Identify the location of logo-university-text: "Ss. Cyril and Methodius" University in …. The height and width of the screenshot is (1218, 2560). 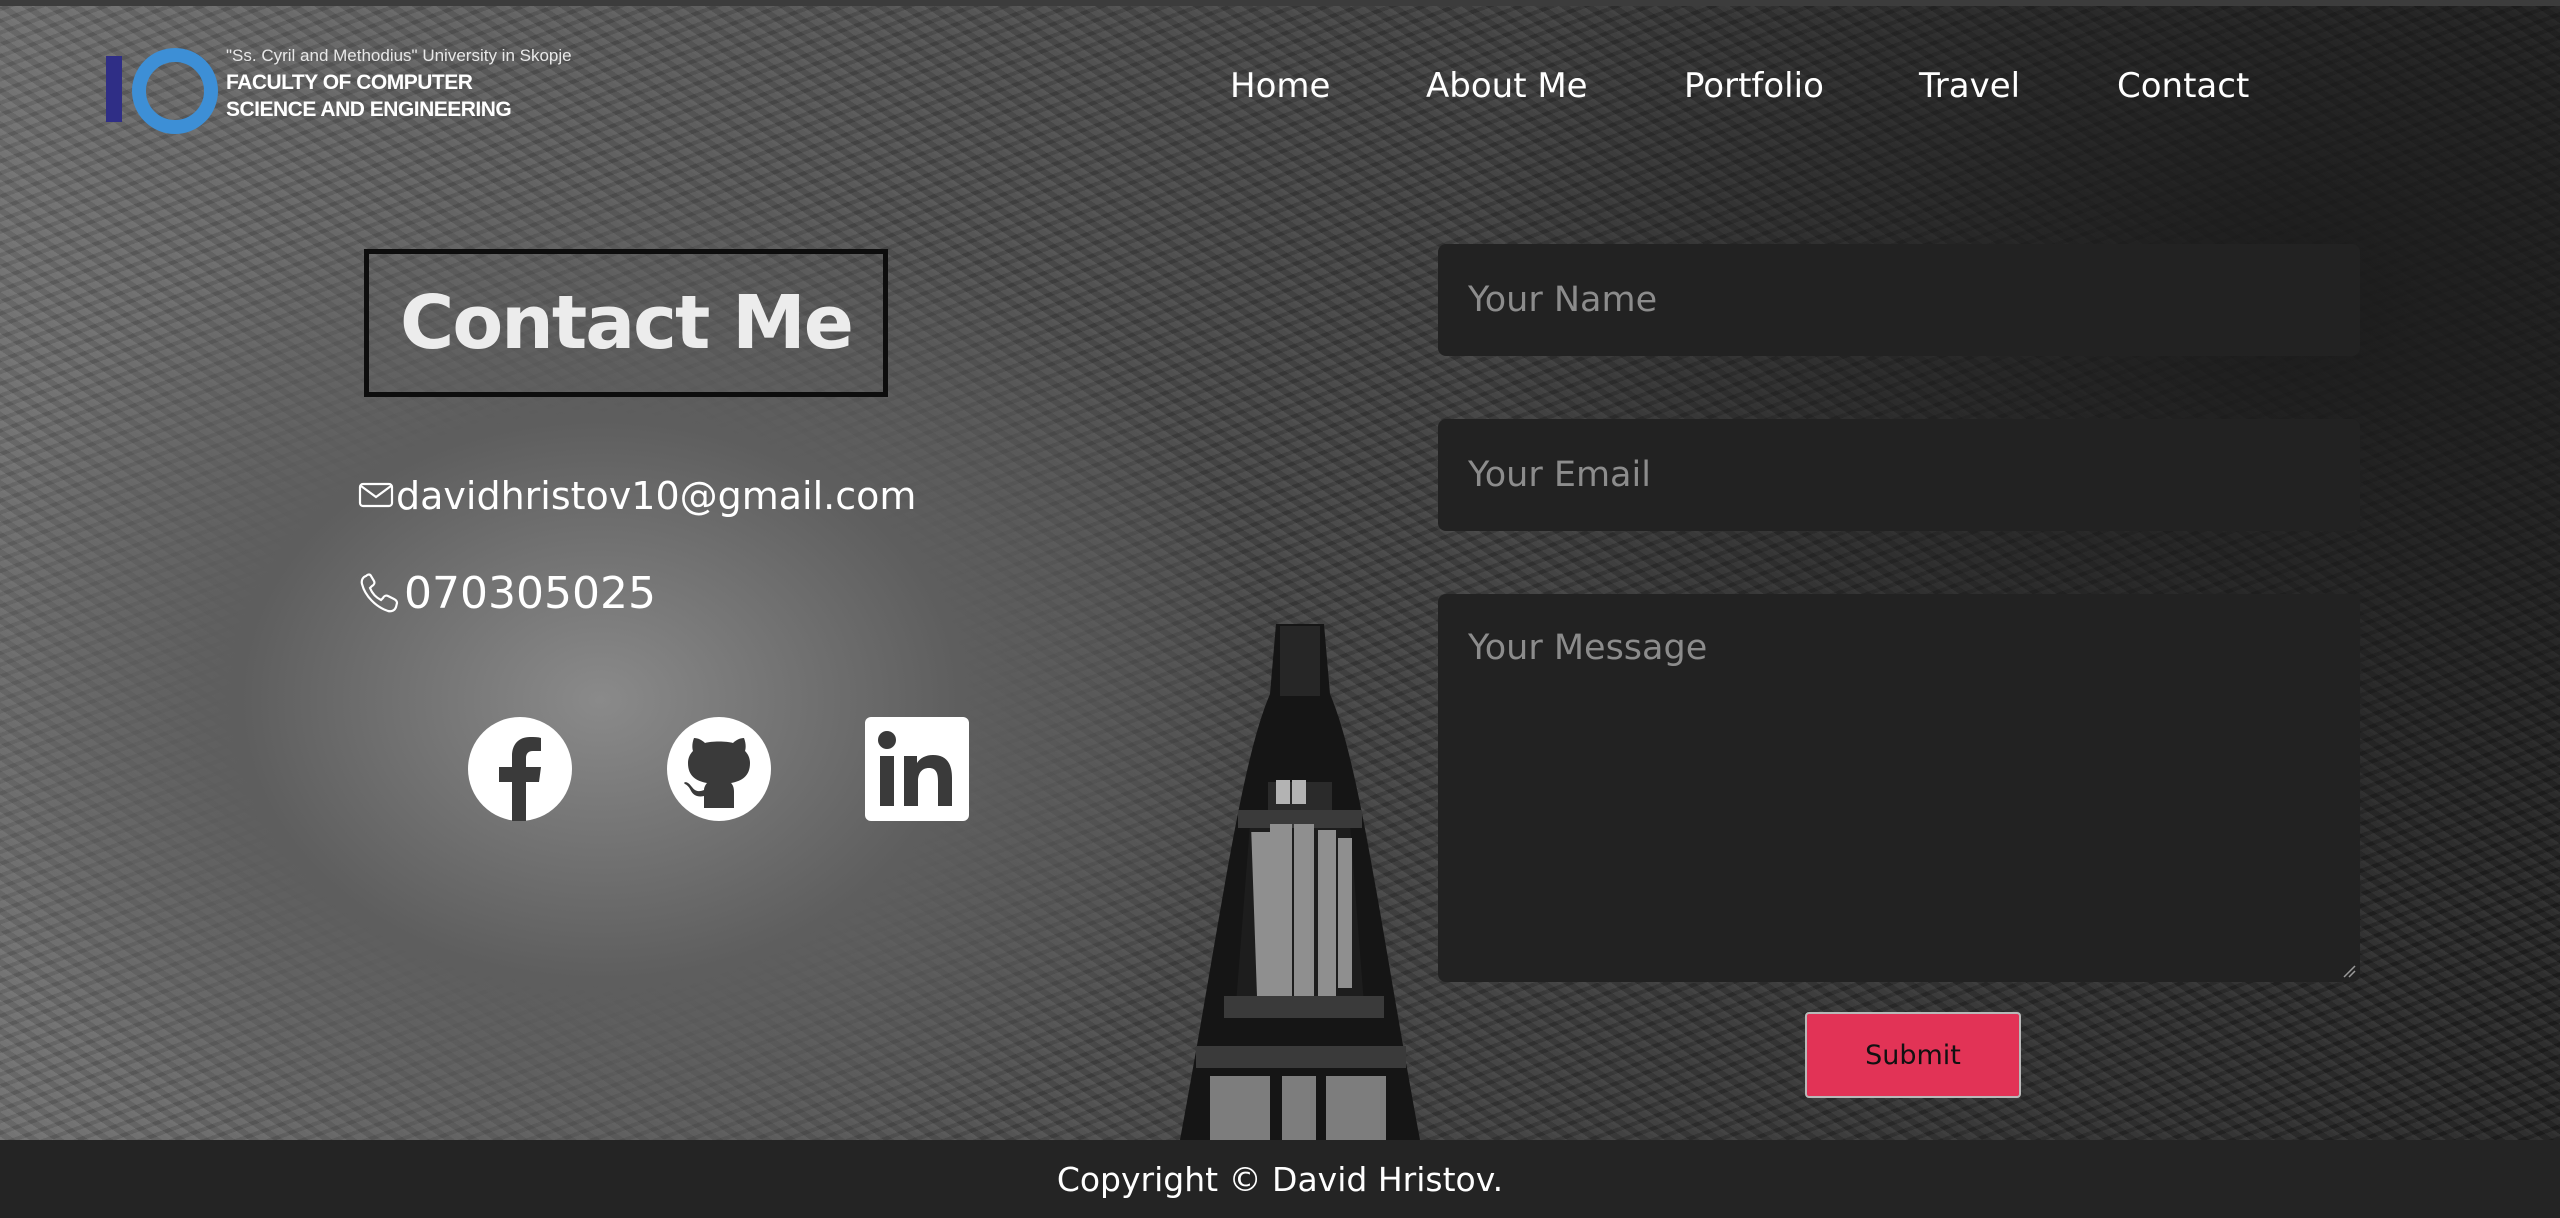
(399, 55).